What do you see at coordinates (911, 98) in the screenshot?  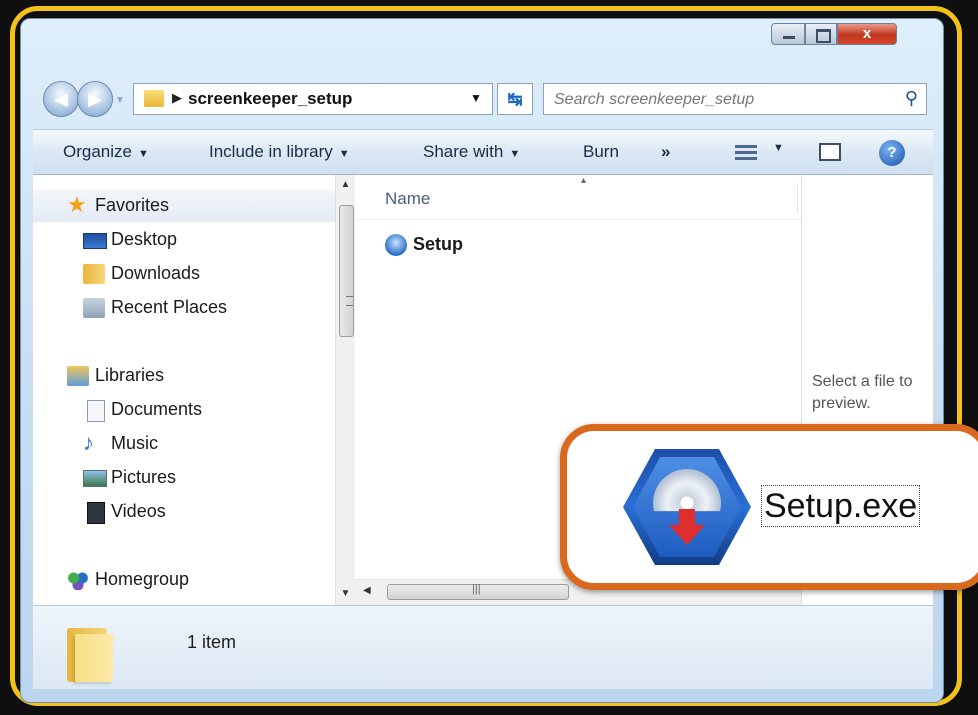 I see `search-icon: ⚲` at bounding box center [911, 98].